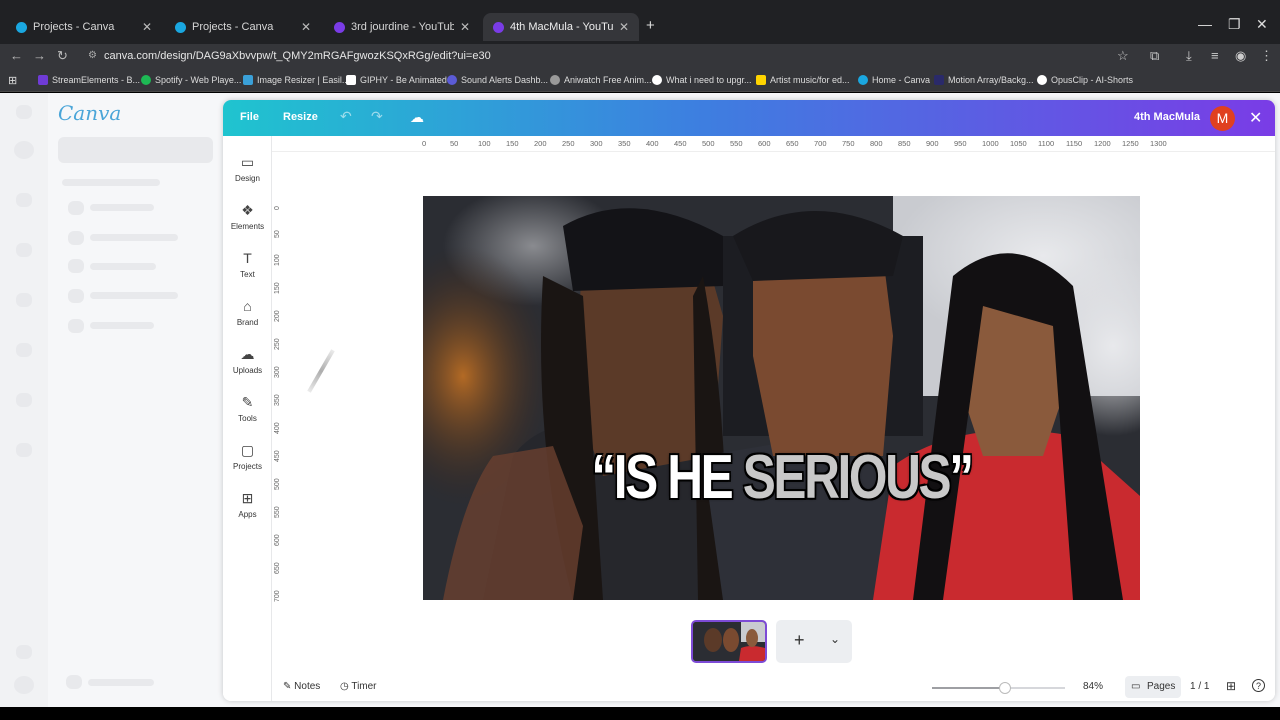 The height and width of the screenshot is (720, 1280). Describe the element at coordinates (1205, 24) in the screenshot. I see `minimize-icon: —` at that location.